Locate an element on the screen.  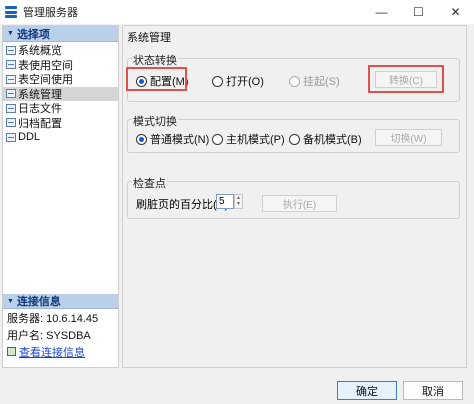
sidebar-header: ▼ 选择项 is located at coordinates (60, 34).